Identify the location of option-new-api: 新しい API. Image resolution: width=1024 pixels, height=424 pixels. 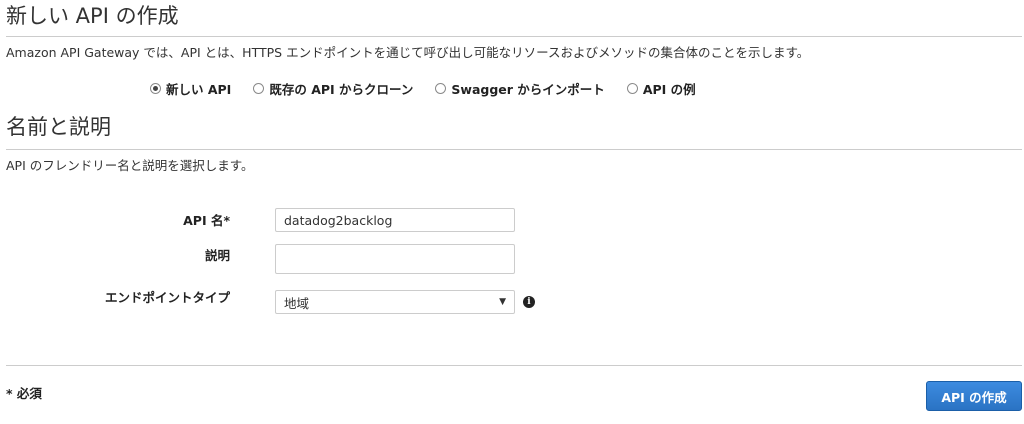
(190, 88).